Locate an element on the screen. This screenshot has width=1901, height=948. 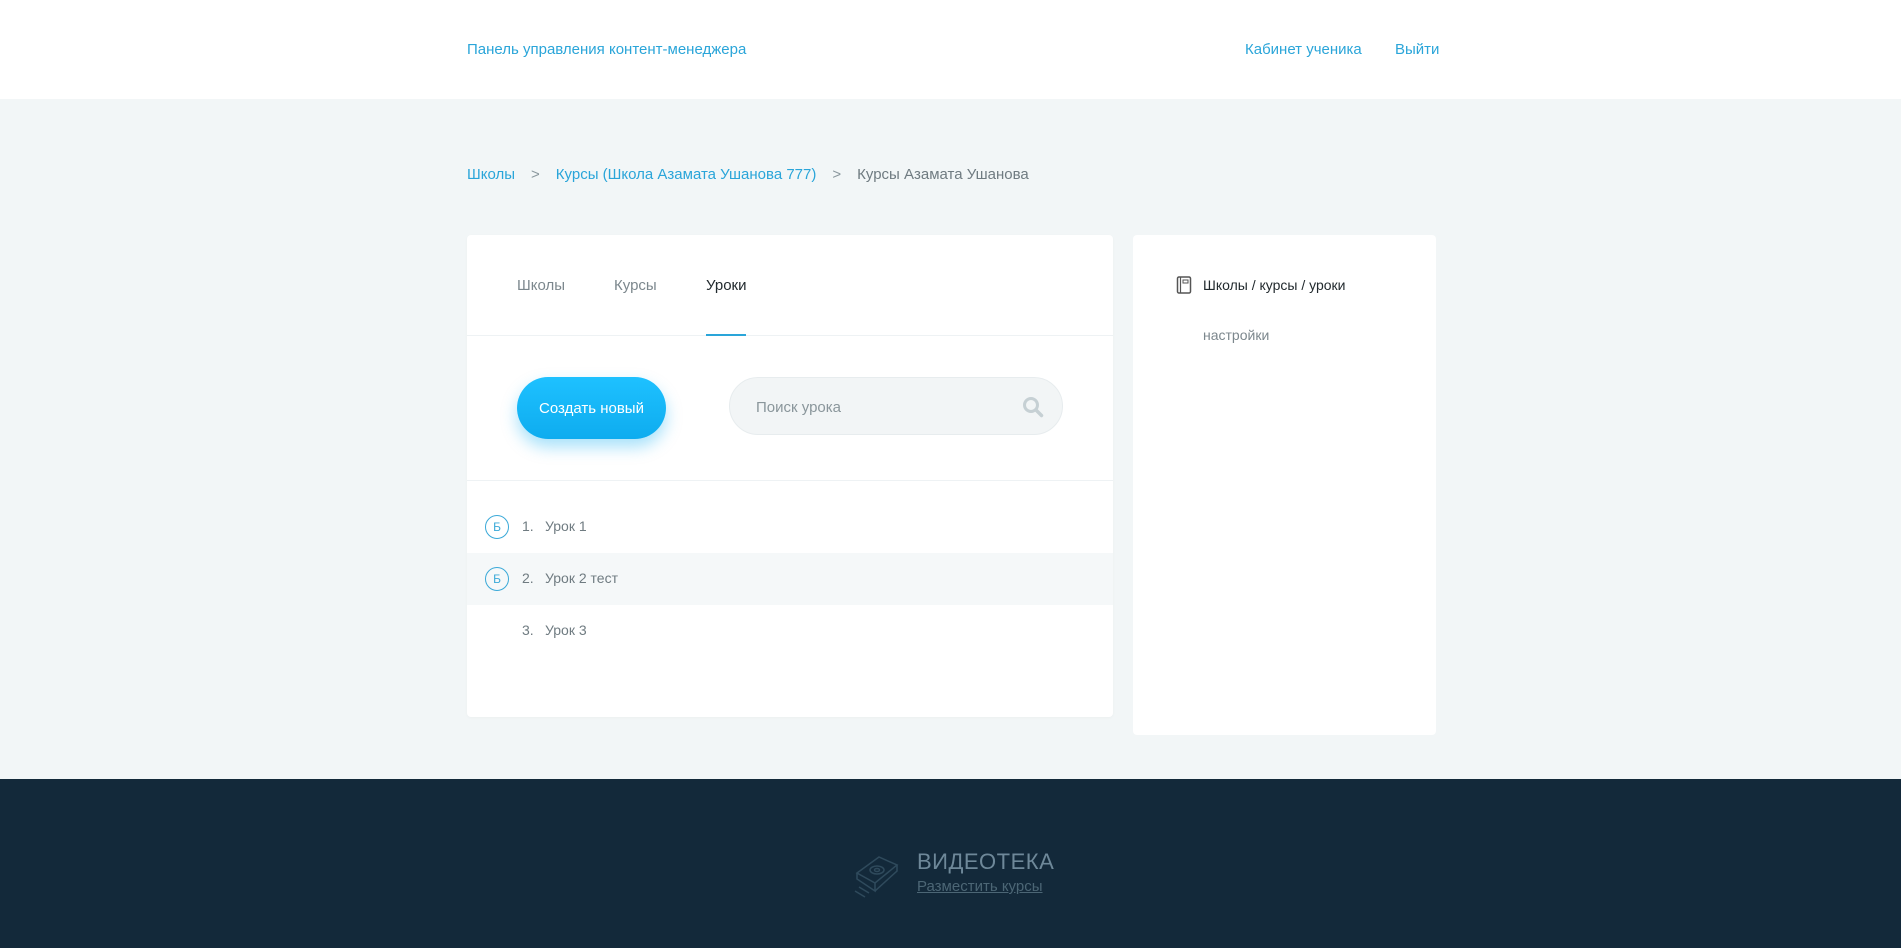
lesson-number: 2. is located at coordinates (528, 578).